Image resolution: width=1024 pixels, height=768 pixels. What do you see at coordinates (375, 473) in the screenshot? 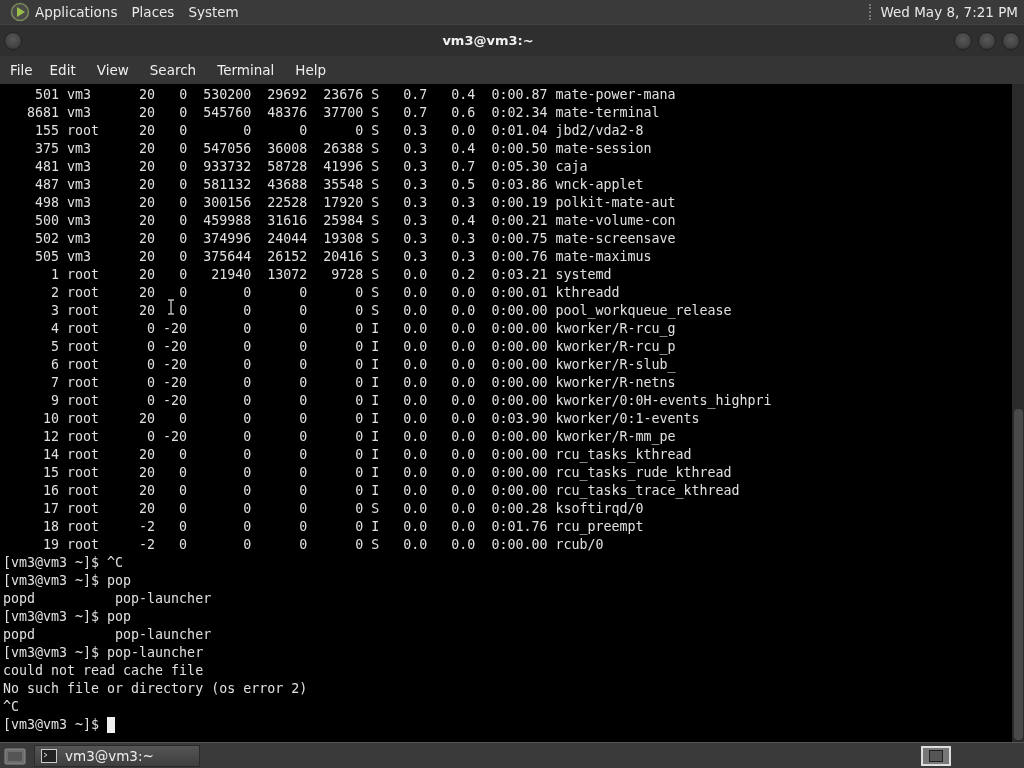
I see `table-cell: I` at bounding box center [375, 473].